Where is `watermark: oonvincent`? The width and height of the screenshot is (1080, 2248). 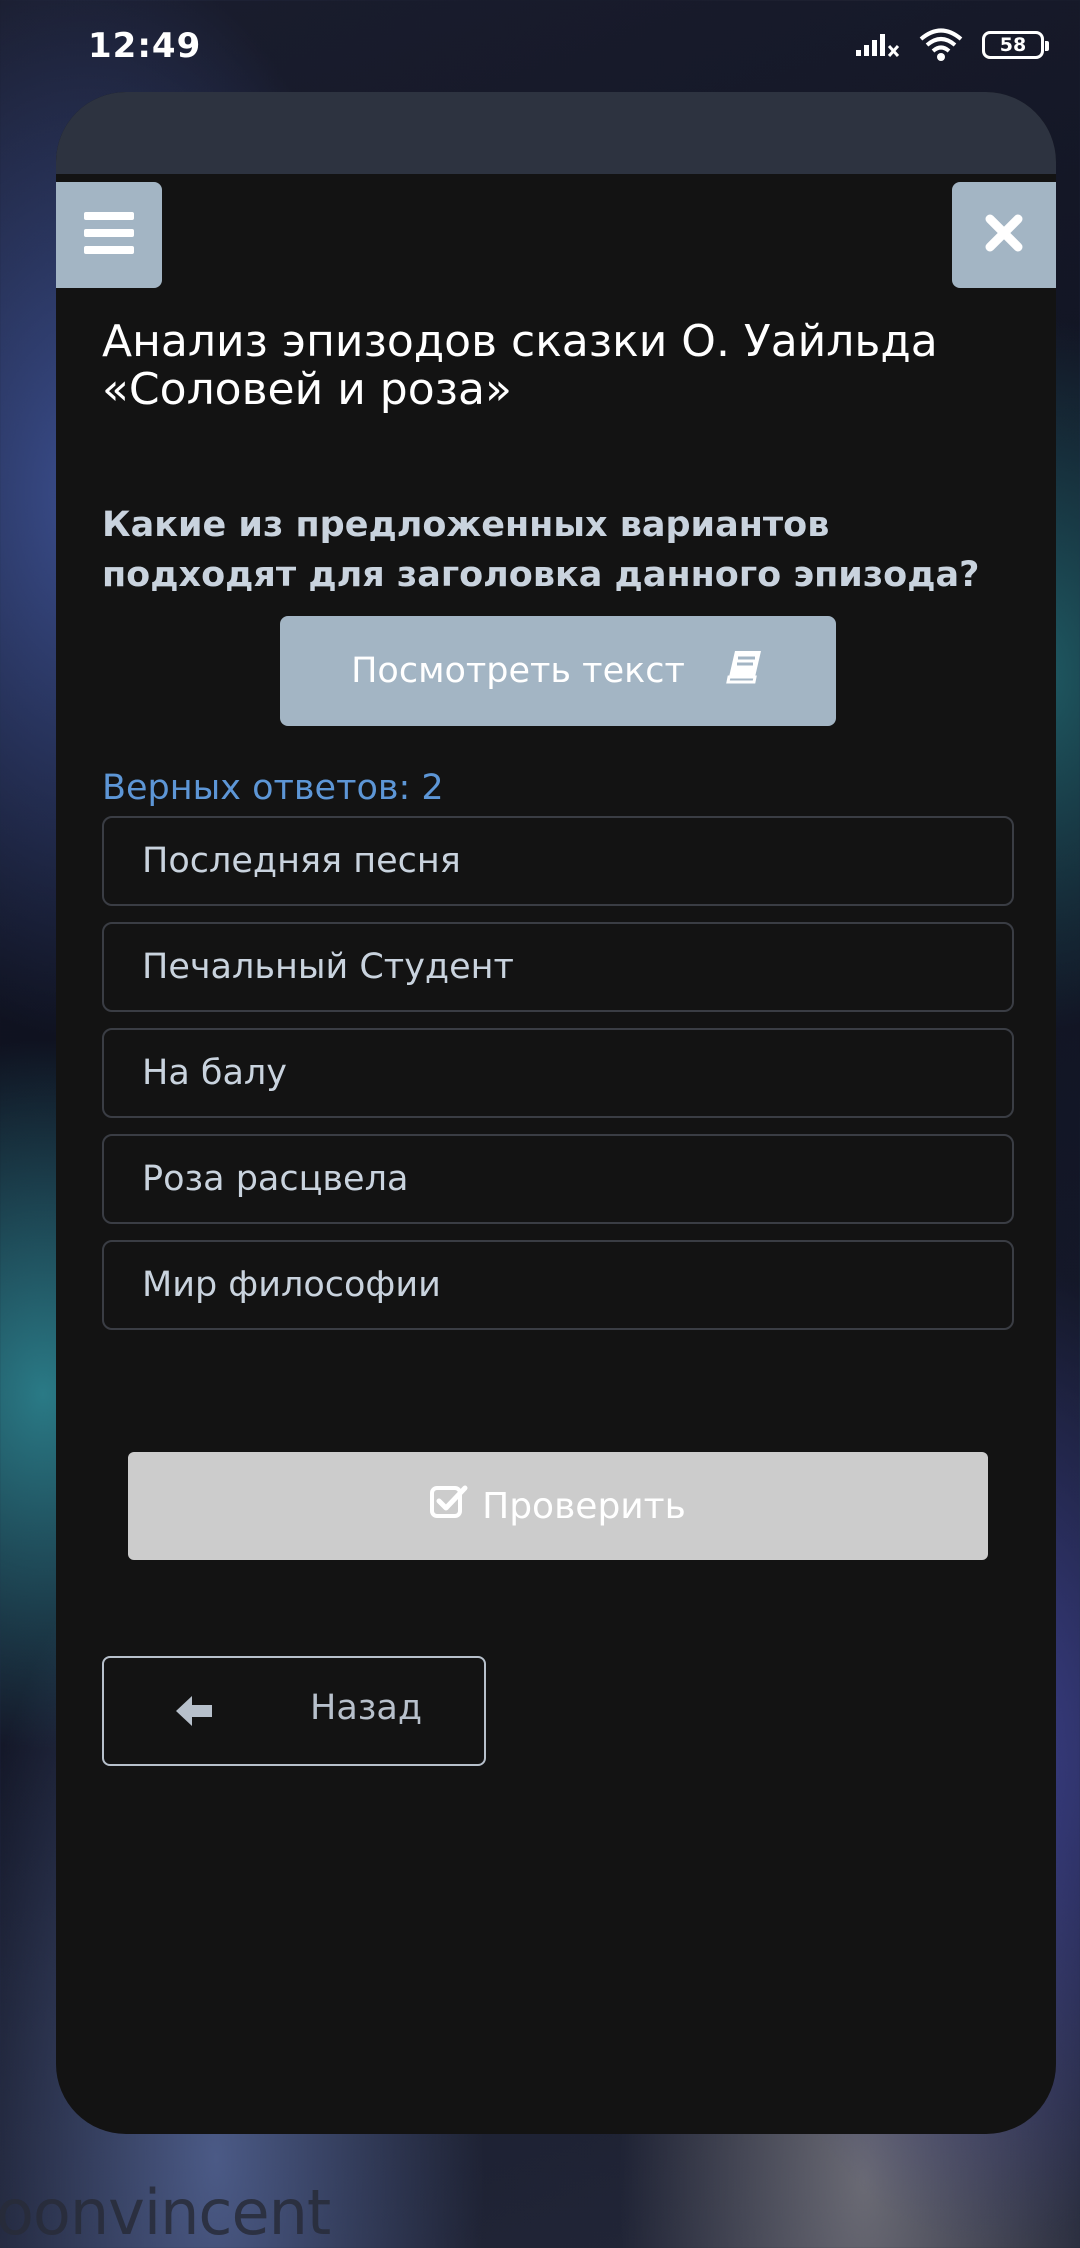
watermark: oonvincent is located at coordinates (165, 2212).